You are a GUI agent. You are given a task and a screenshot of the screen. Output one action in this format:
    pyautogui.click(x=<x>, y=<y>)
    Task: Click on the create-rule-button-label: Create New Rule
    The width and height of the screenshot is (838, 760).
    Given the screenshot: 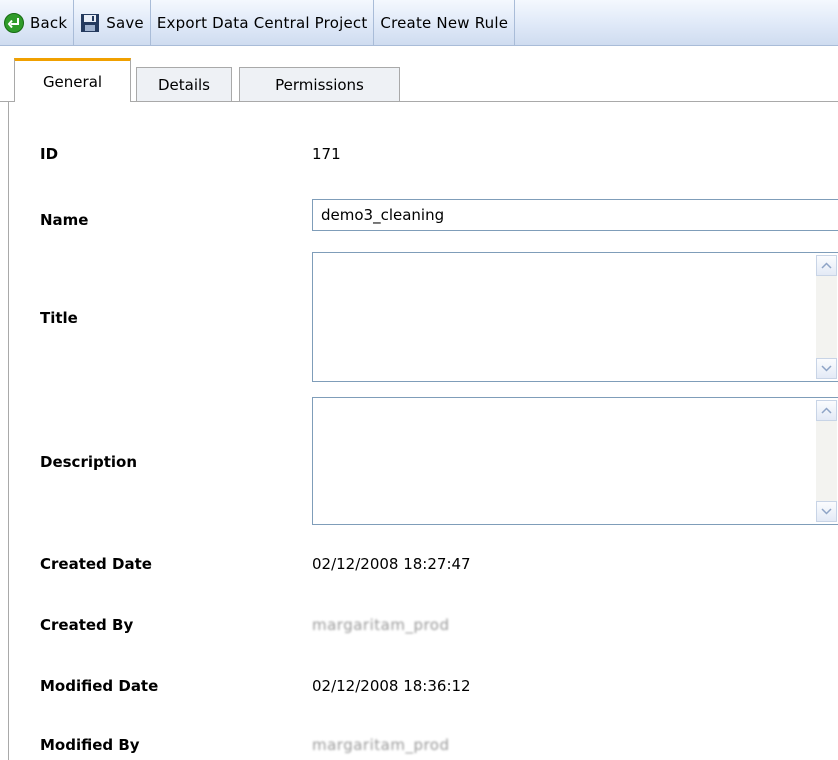 What is the action you would take?
    pyautogui.click(x=444, y=22)
    